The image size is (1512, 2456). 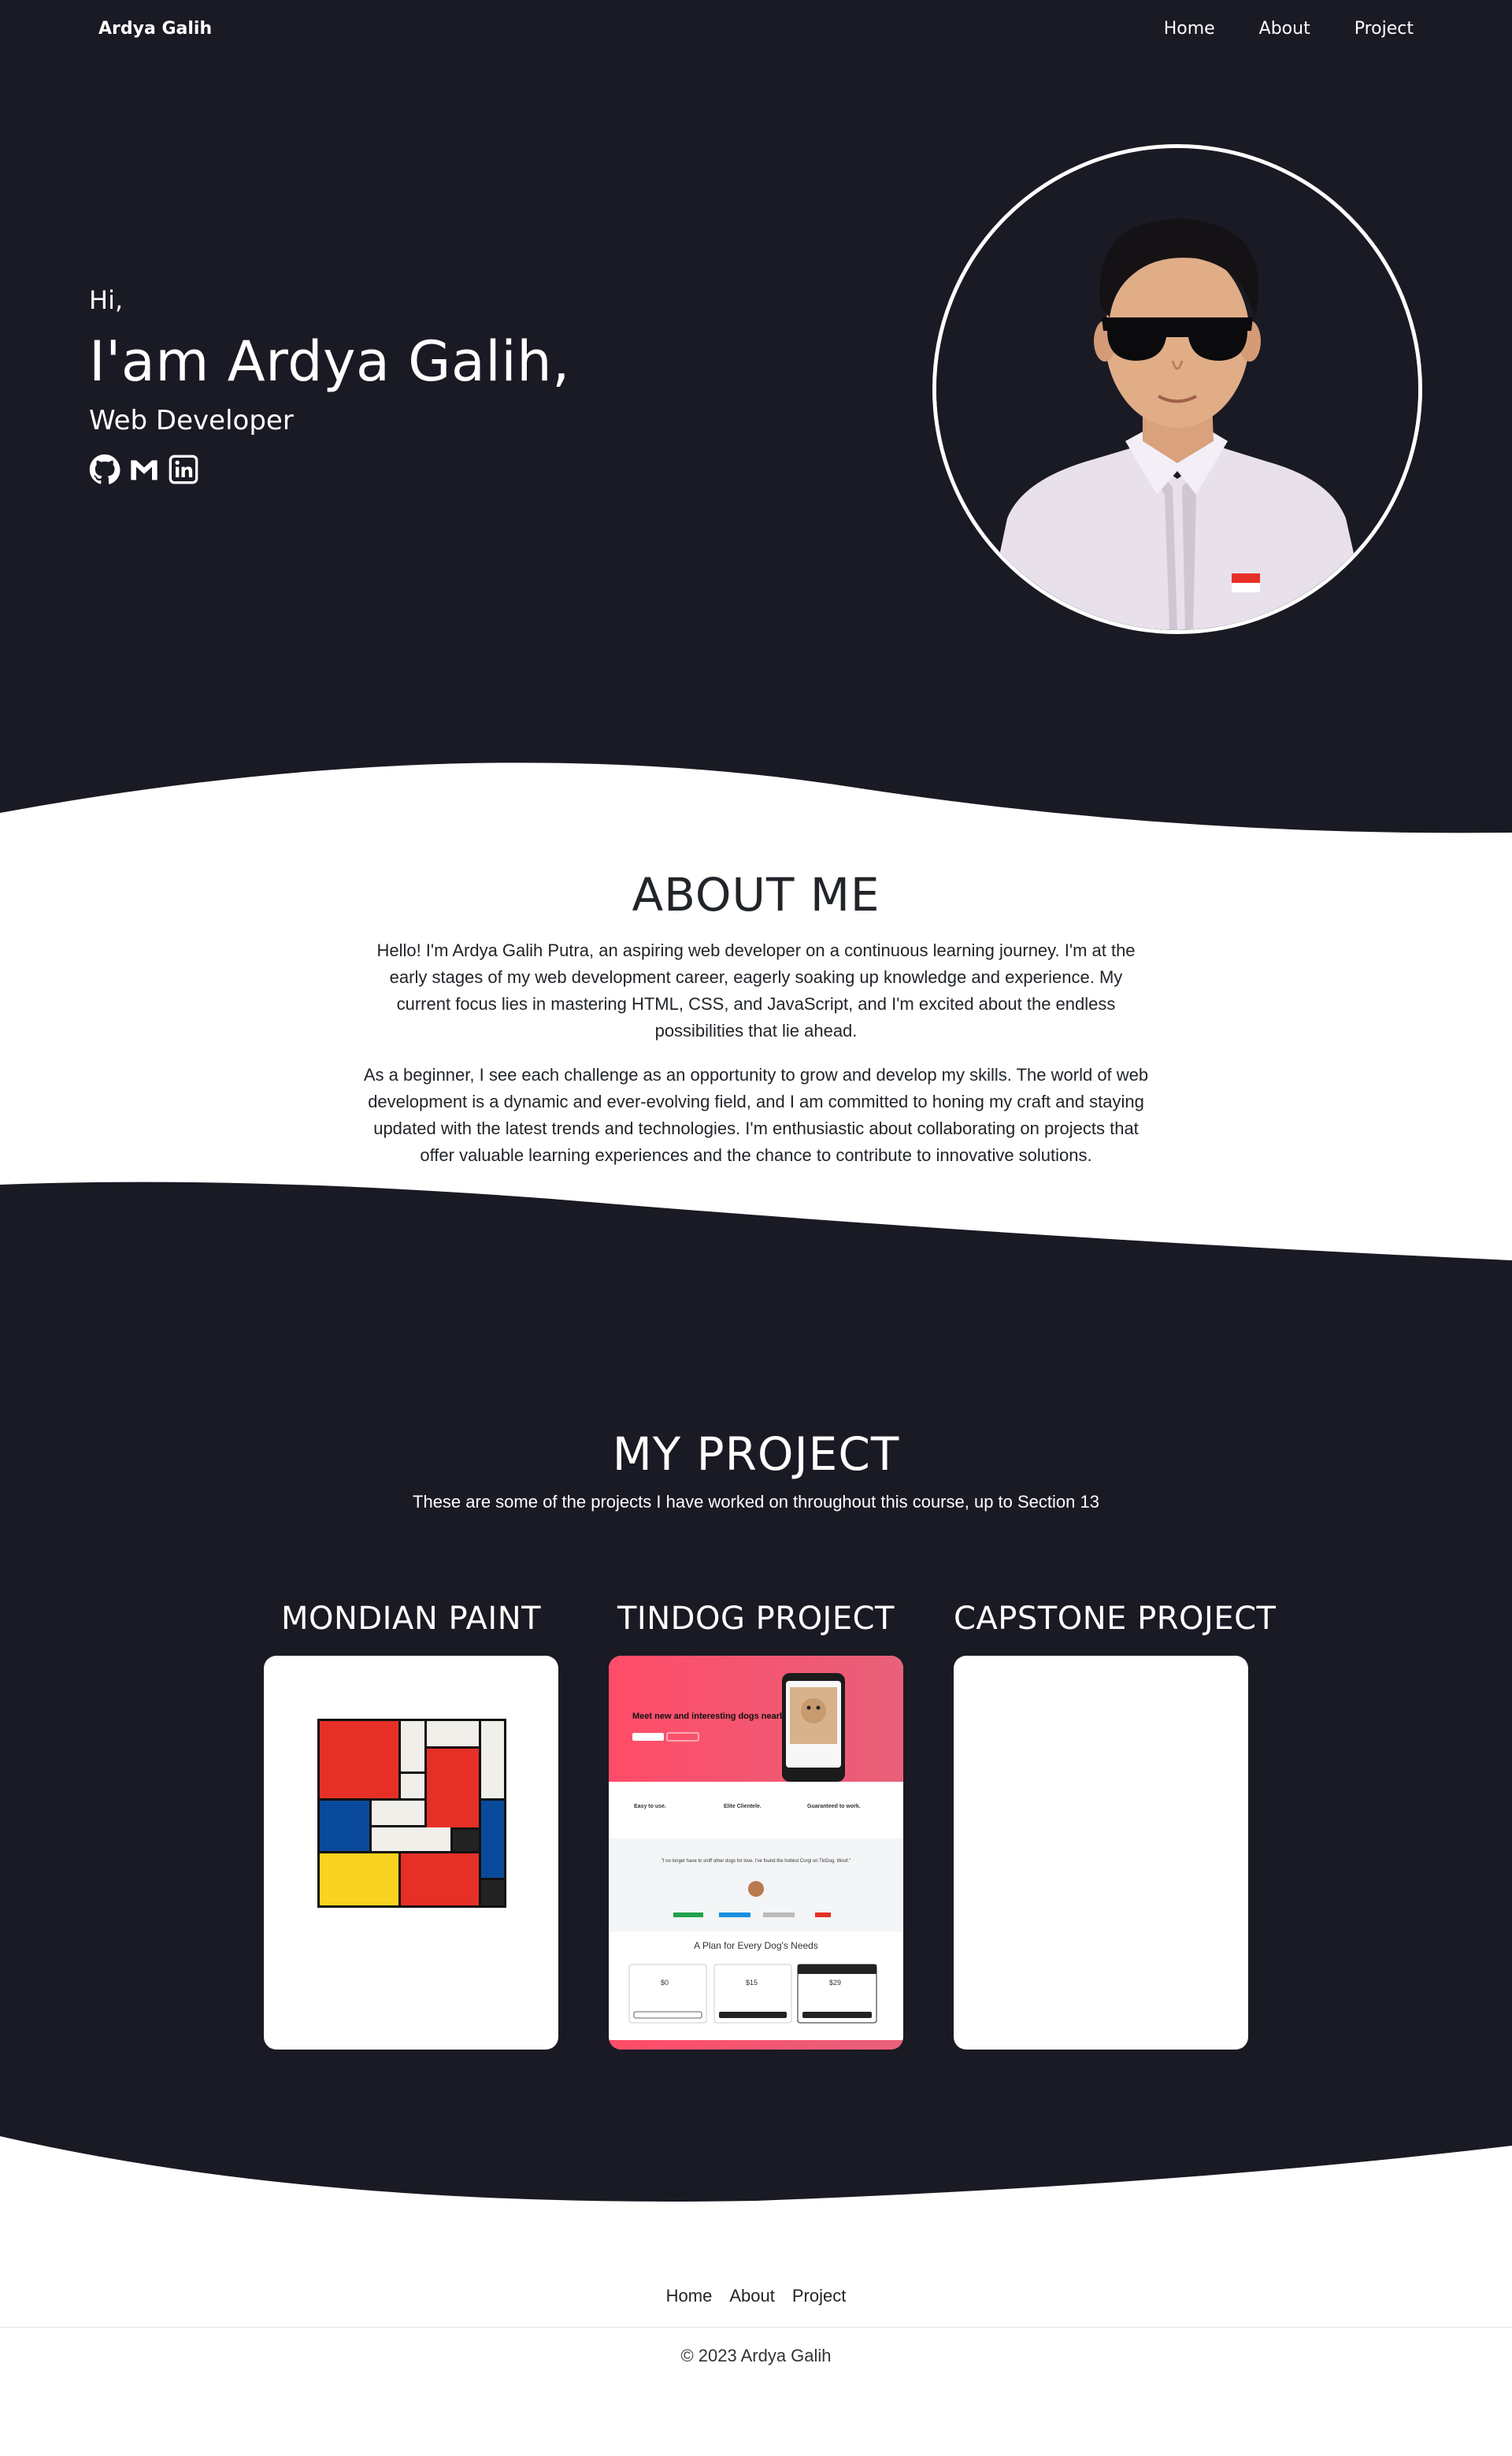 I want to click on tindog-price-2: $15, so click(x=752, y=1983).